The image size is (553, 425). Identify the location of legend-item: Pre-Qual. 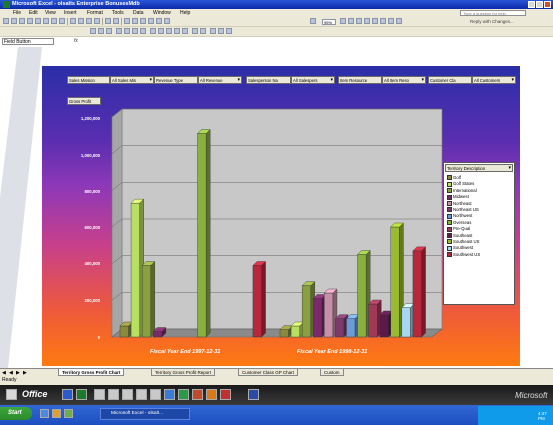
(458, 229).